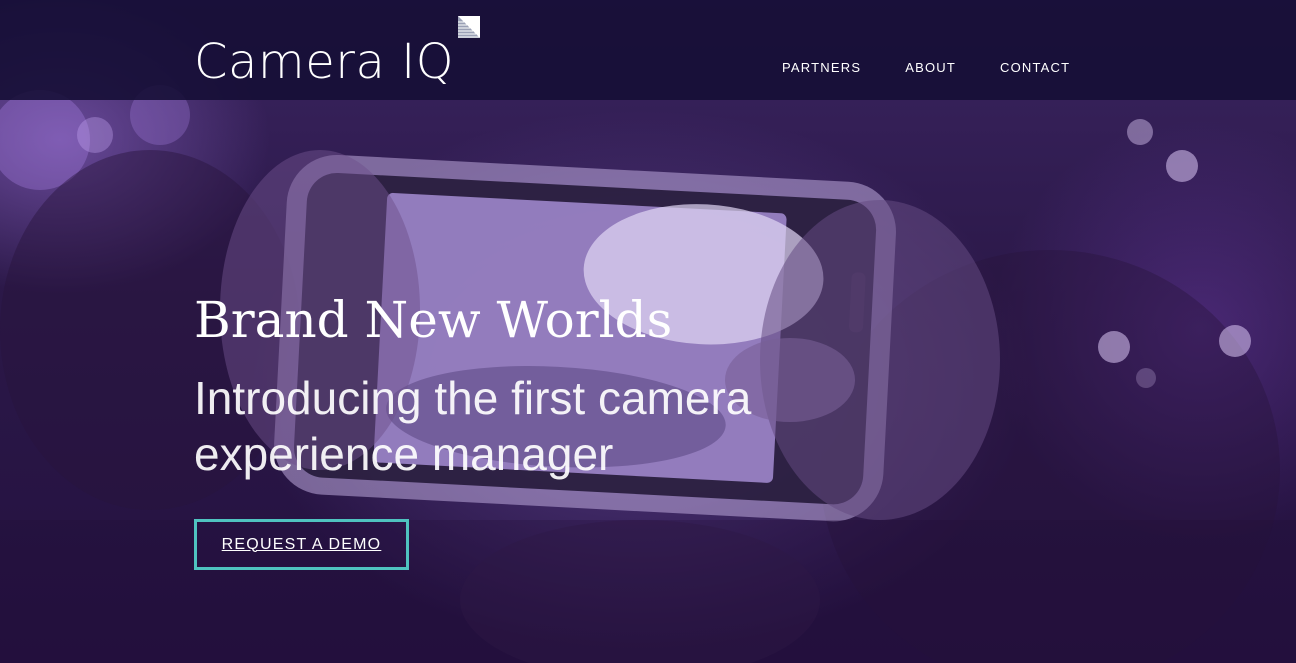 This screenshot has width=1296, height=663. Describe the element at coordinates (324, 62) in the screenshot. I see `brand-name: Camera IQ` at that location.